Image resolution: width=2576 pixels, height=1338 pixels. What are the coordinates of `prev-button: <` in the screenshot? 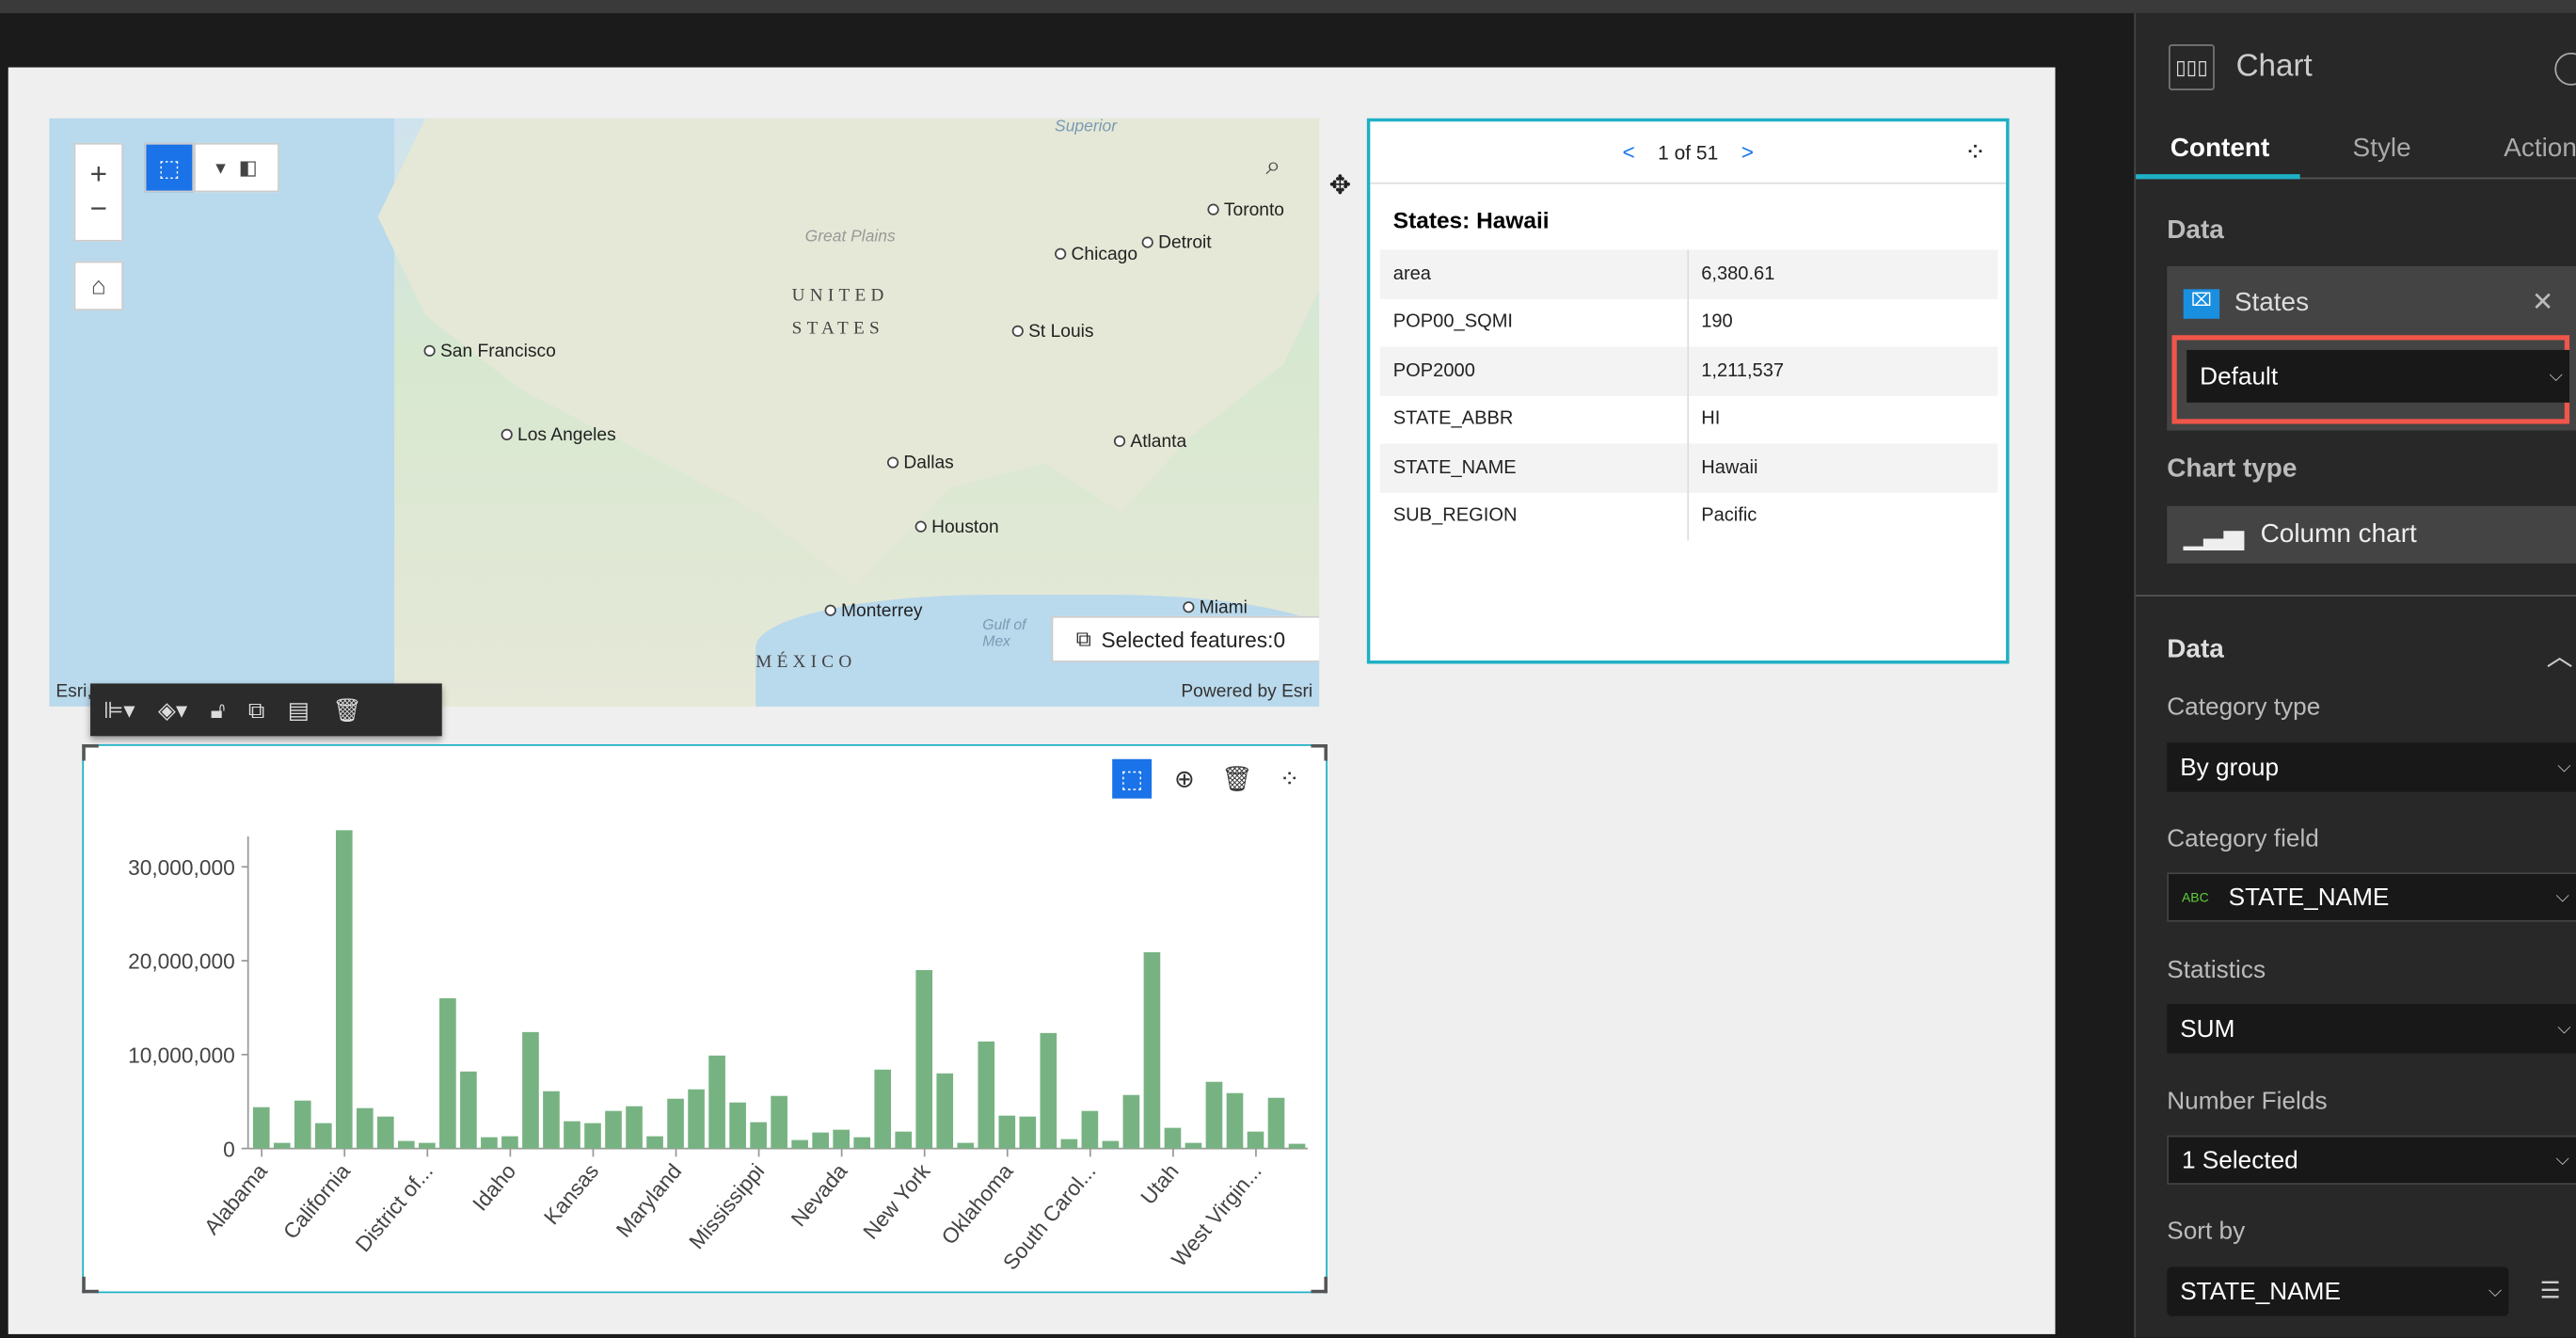 It's located at (1628, 151).